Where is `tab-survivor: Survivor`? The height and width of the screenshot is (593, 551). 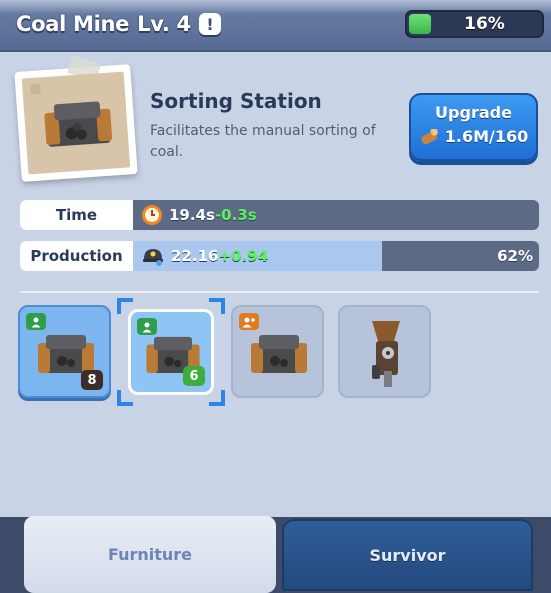 tab-survivor: Survivor is located at coordinates (407, 555).